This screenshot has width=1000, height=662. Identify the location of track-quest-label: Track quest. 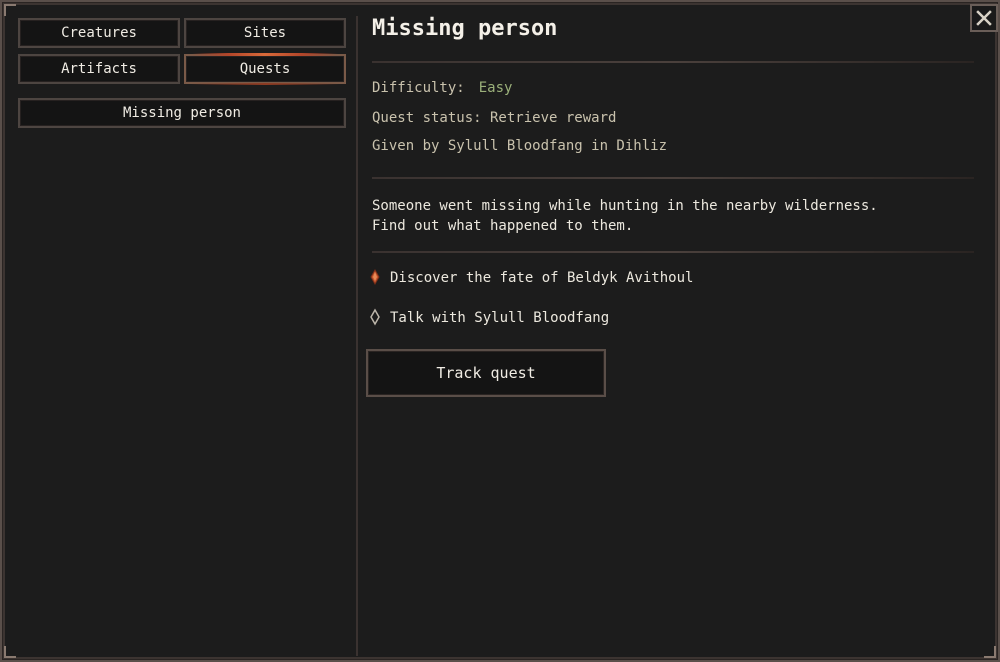
(486, 373).